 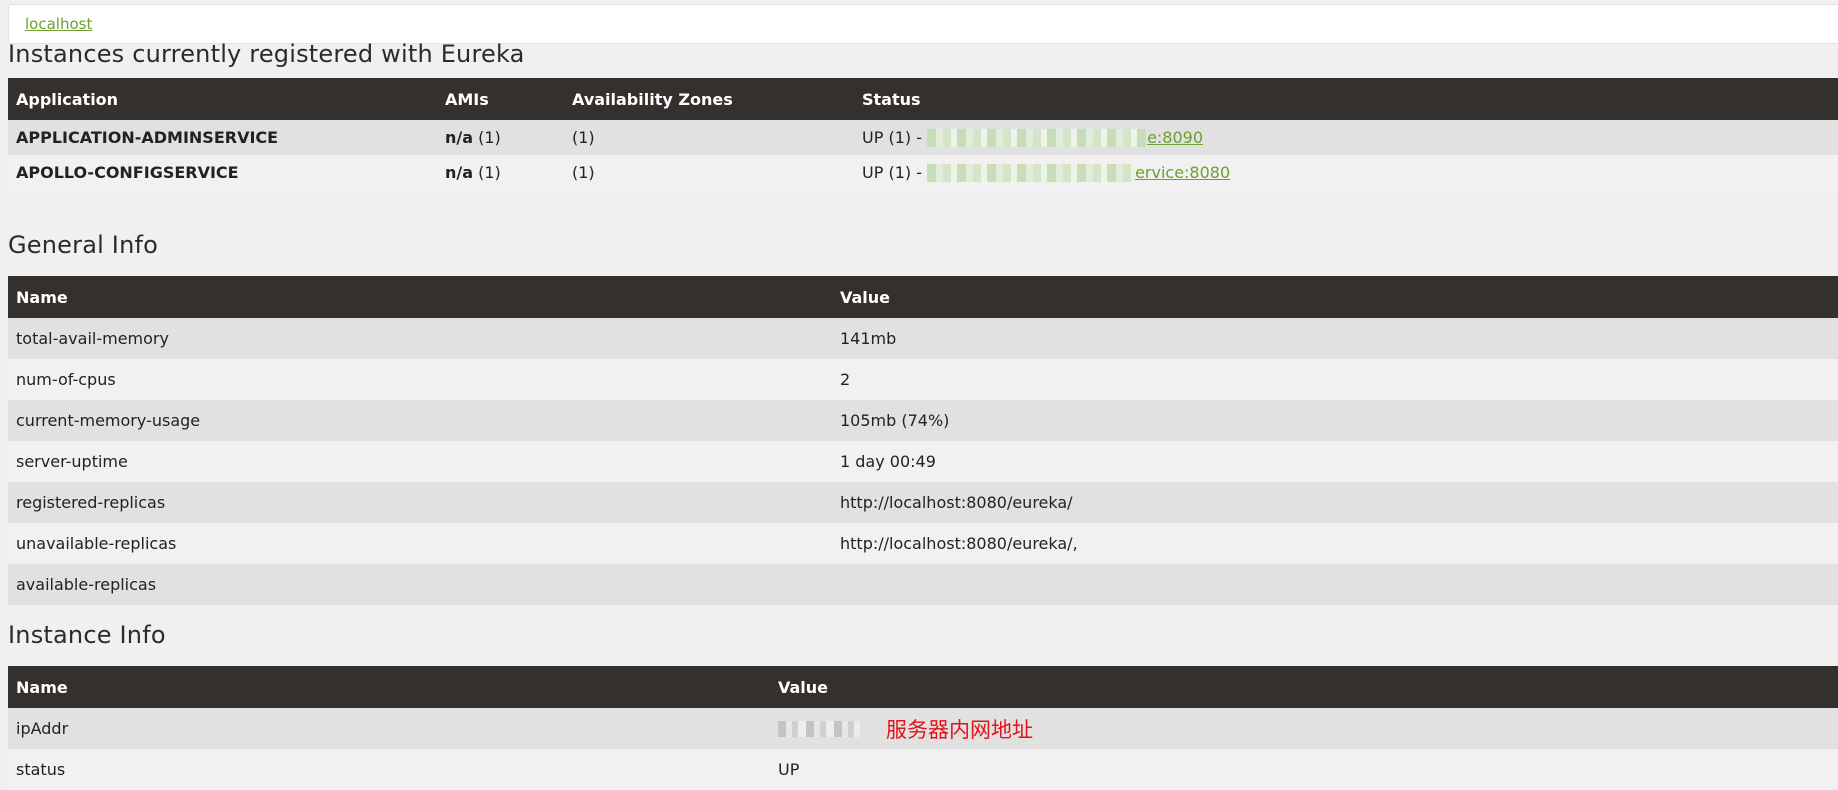 What do you see at coordinates (959, 729) in the screenshot?
I see `annotation-text: 服务器内网地址` at bounding box center [959, 729].